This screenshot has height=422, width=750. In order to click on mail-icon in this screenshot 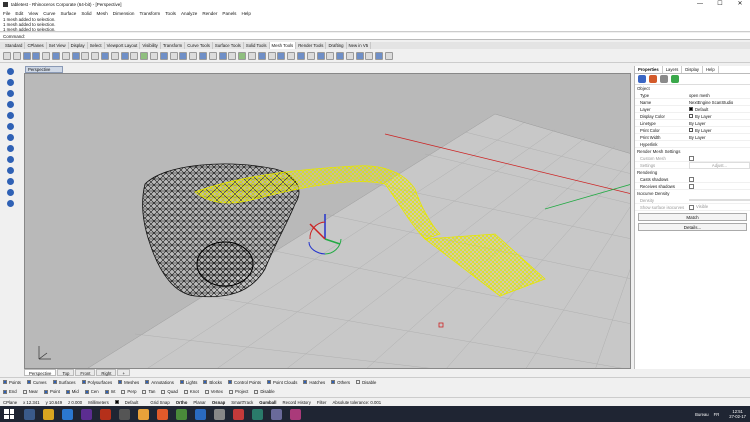, I will do `click(295, 414)`.